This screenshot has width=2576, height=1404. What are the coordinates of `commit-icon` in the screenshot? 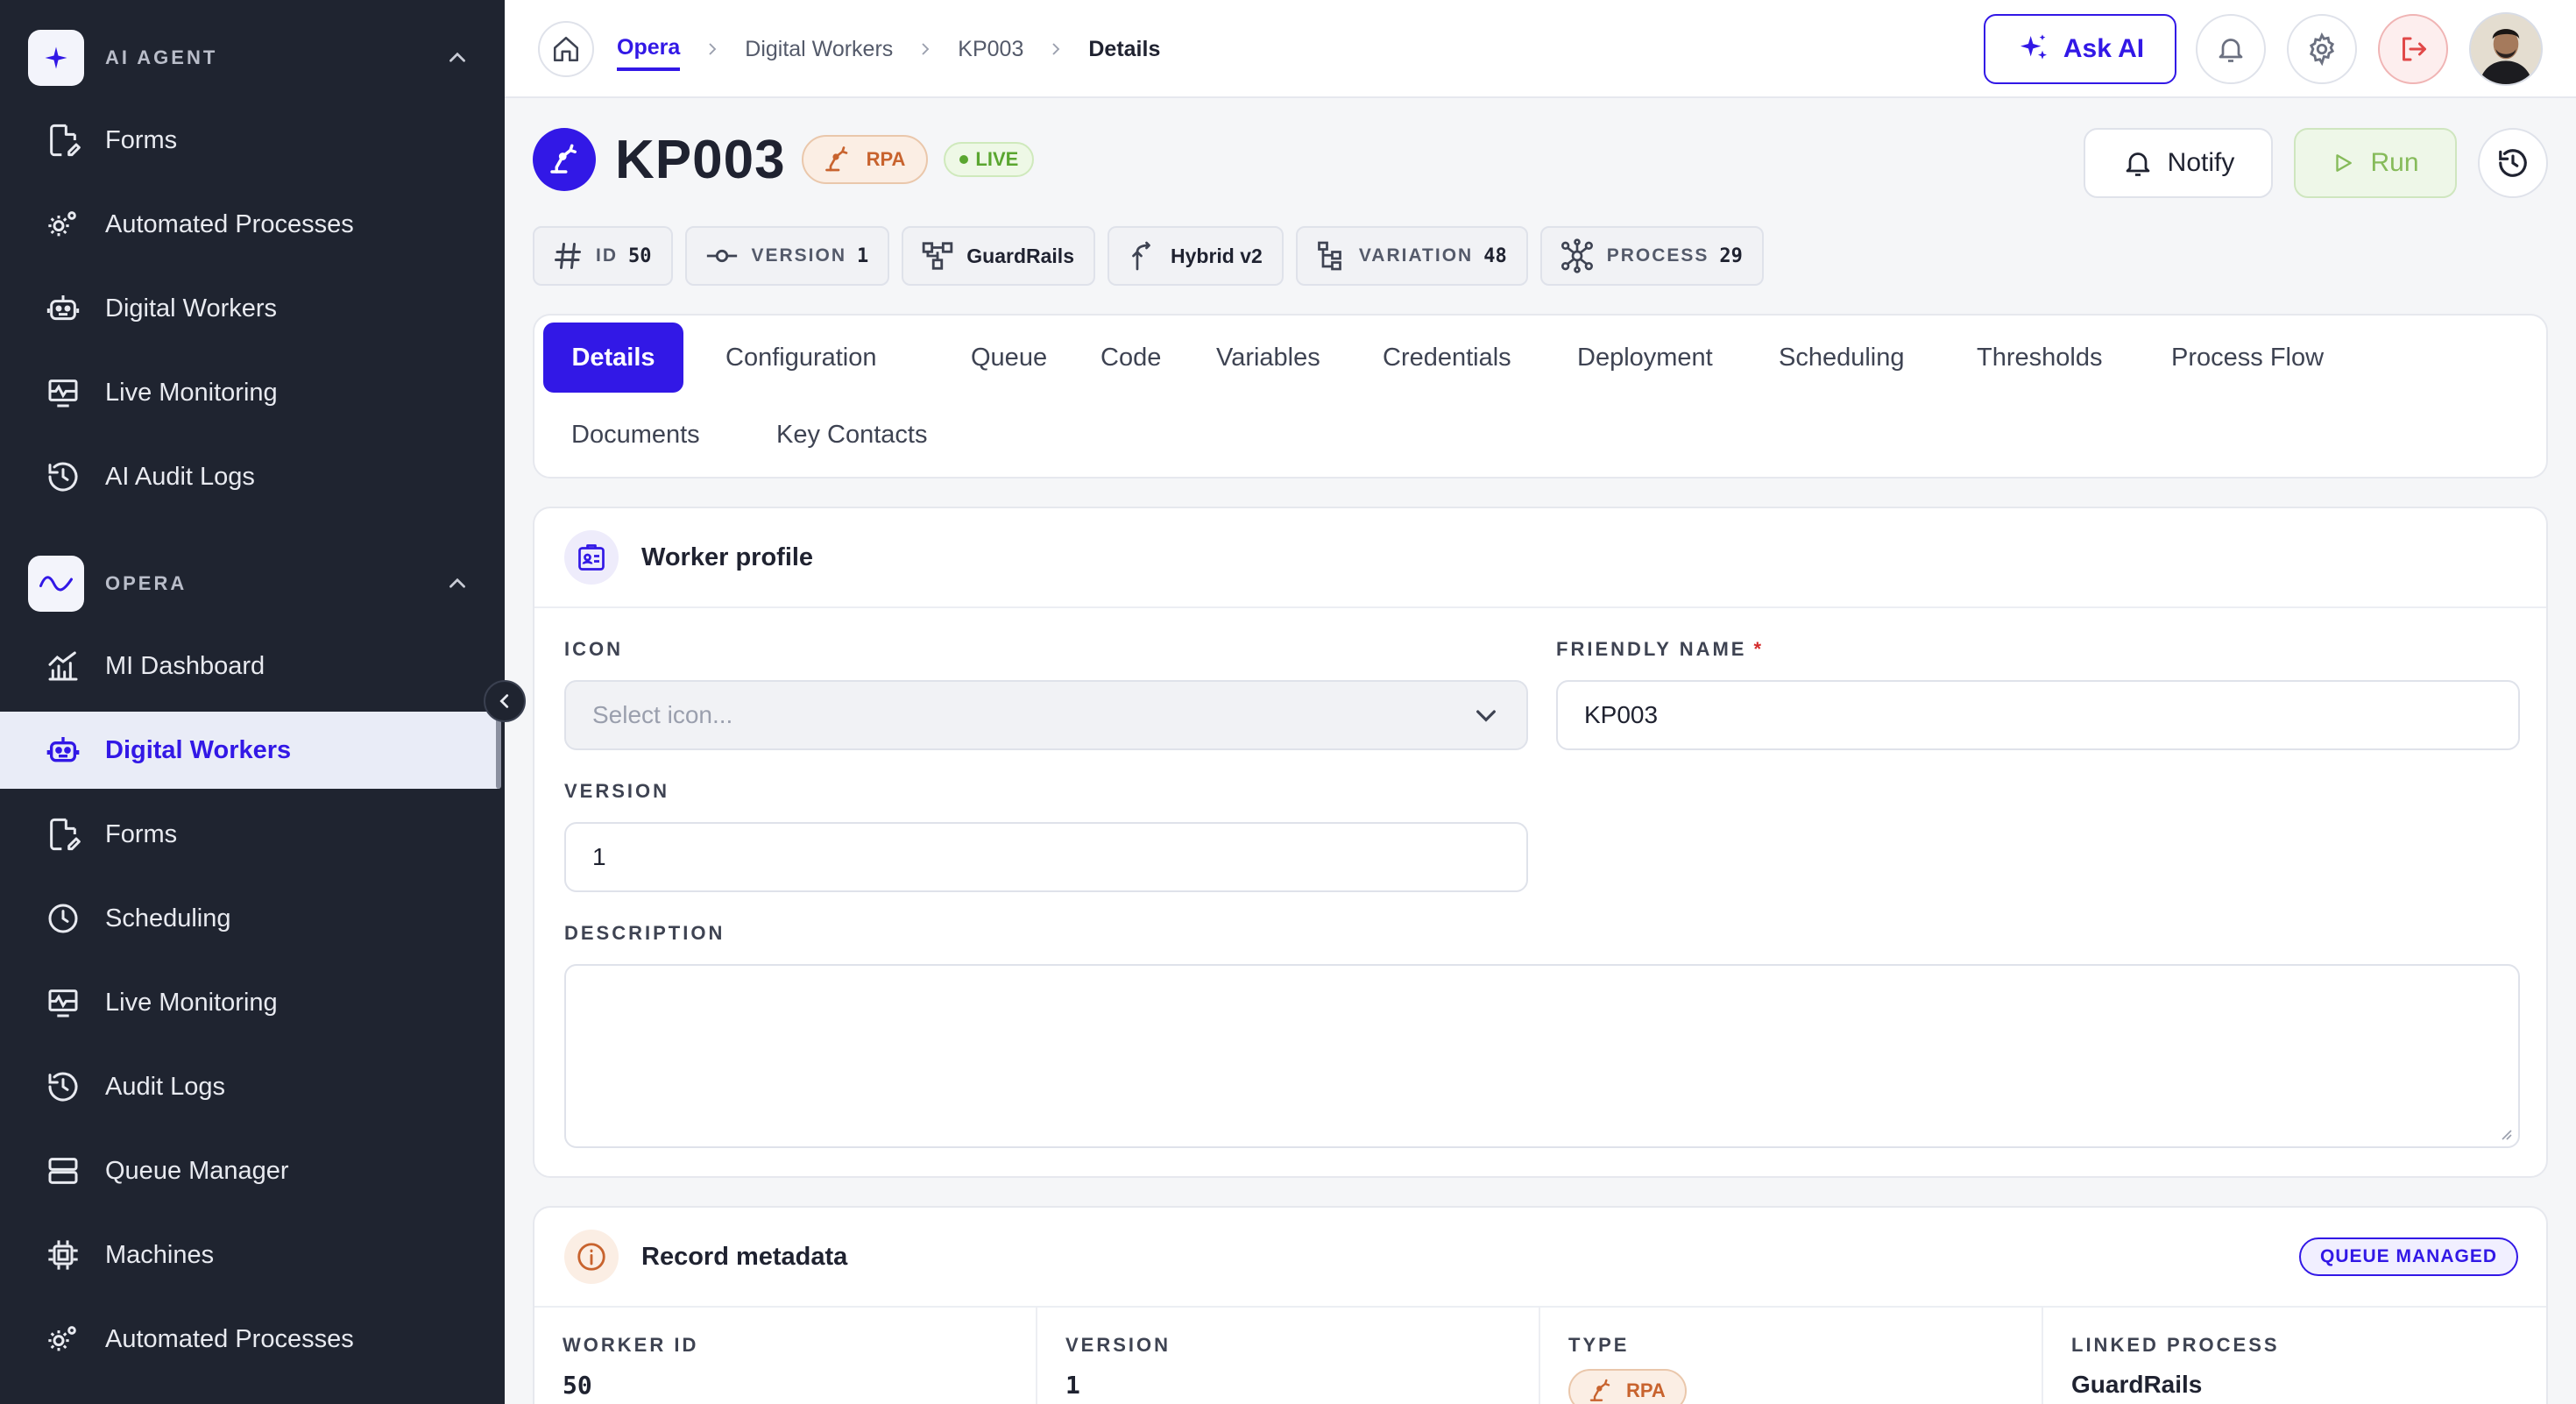 It's located at (722, 256).